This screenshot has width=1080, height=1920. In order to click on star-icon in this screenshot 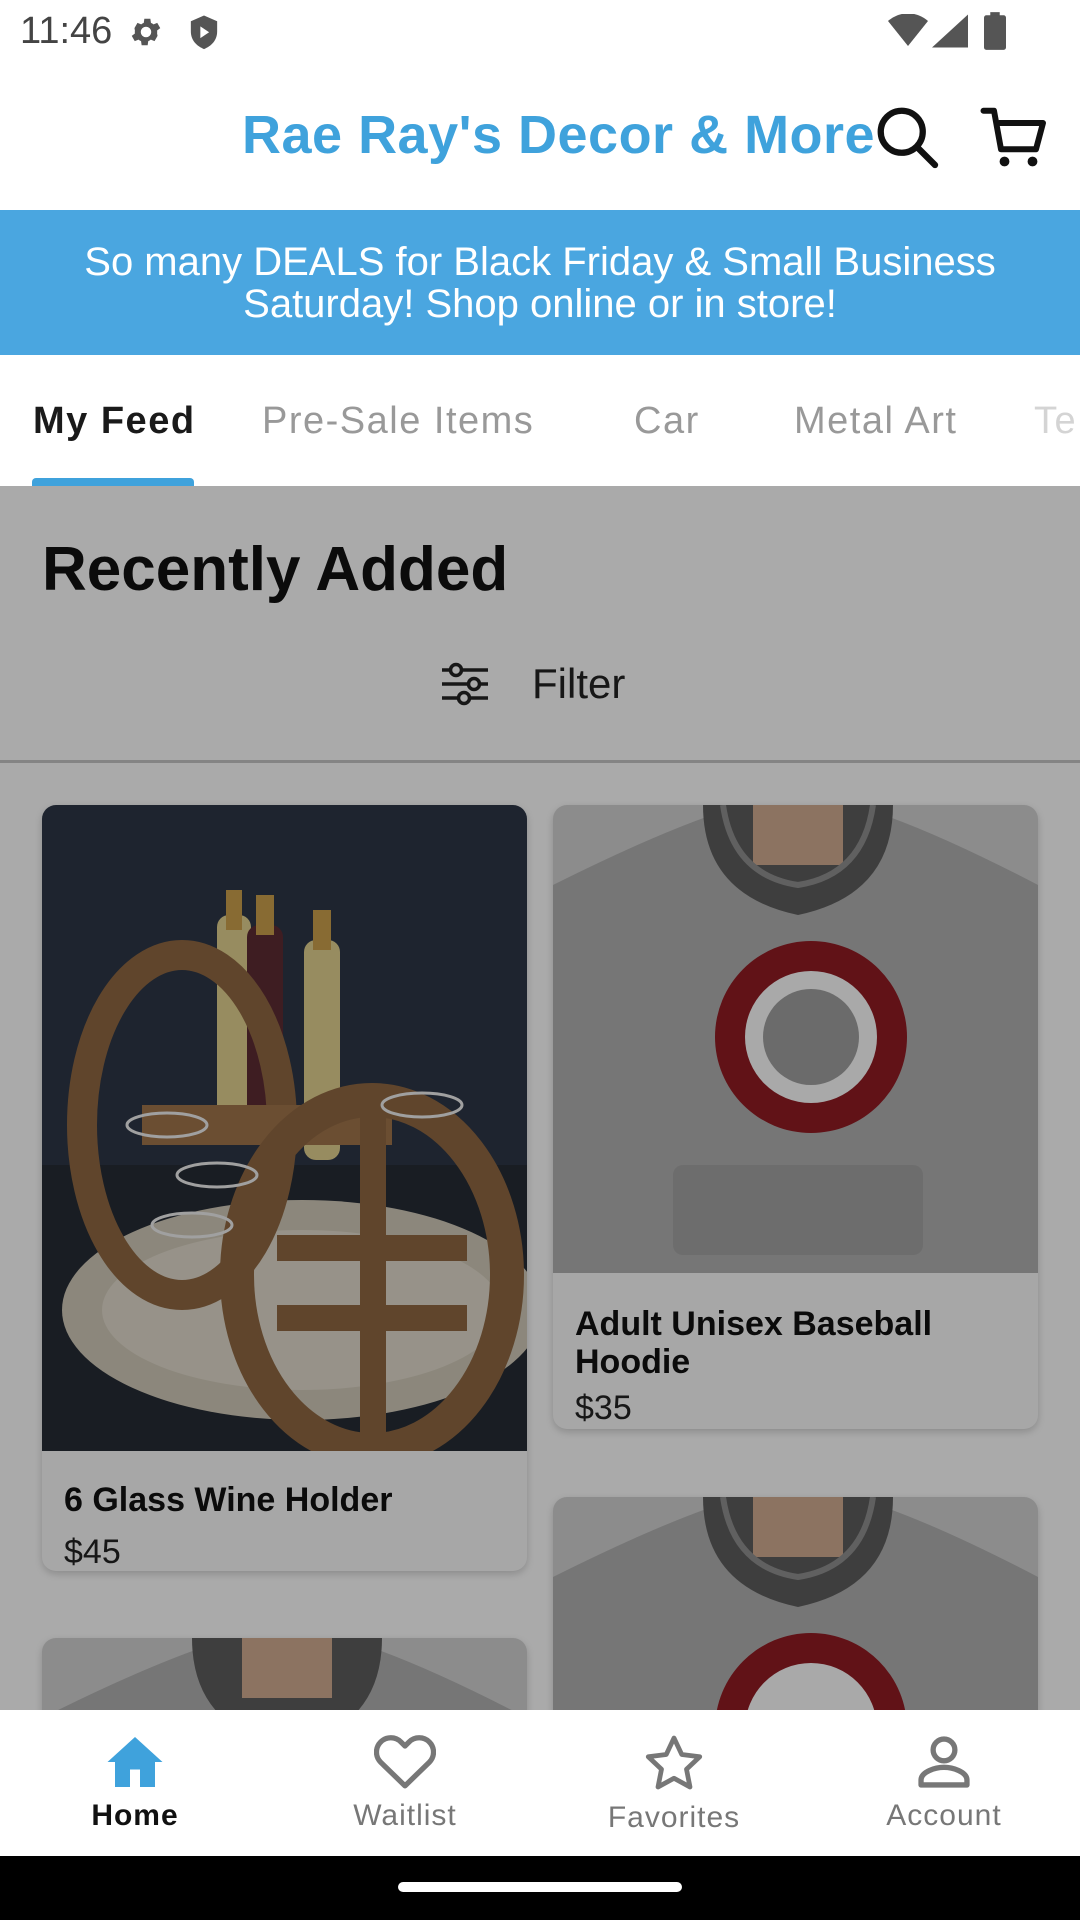, I will do `click(674, 1762)`.